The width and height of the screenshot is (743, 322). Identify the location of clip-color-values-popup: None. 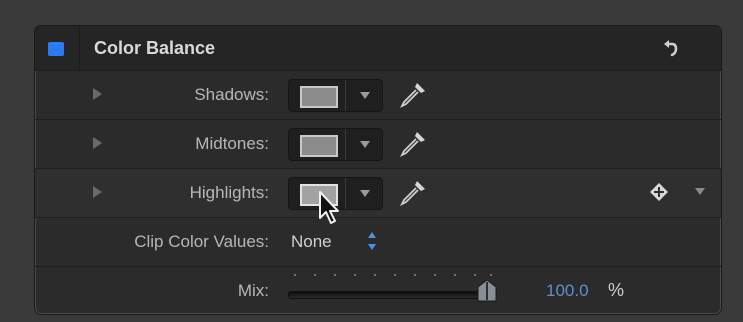
(311, 242).